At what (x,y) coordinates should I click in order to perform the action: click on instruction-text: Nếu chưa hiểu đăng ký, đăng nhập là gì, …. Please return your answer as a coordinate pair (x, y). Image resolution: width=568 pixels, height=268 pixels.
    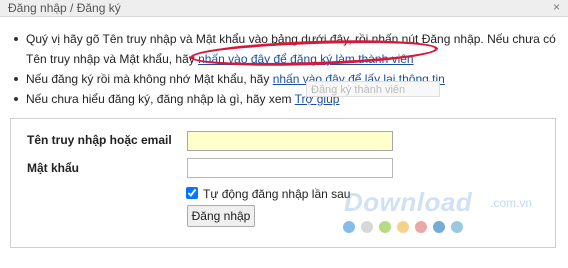
    Looking at the image, I should click on (160, 99).